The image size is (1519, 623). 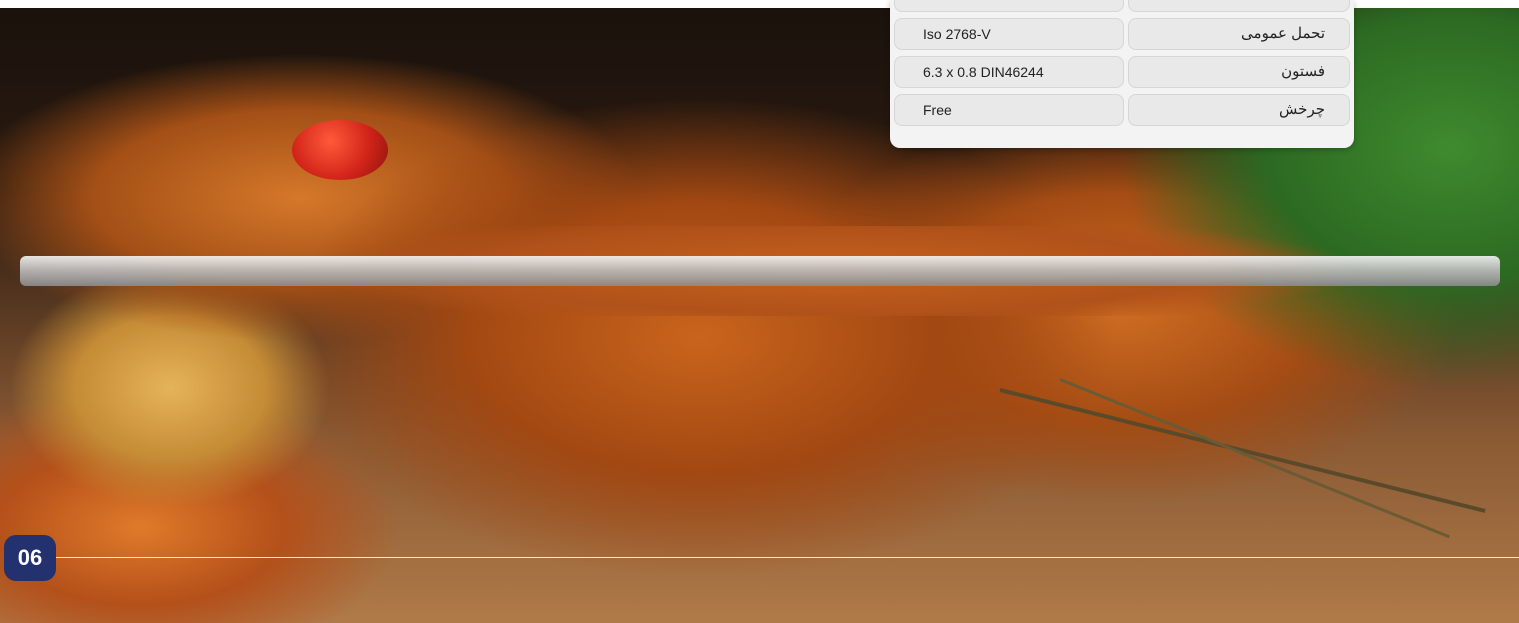 I want to click on spec-label, so click(x=1239, y=6).